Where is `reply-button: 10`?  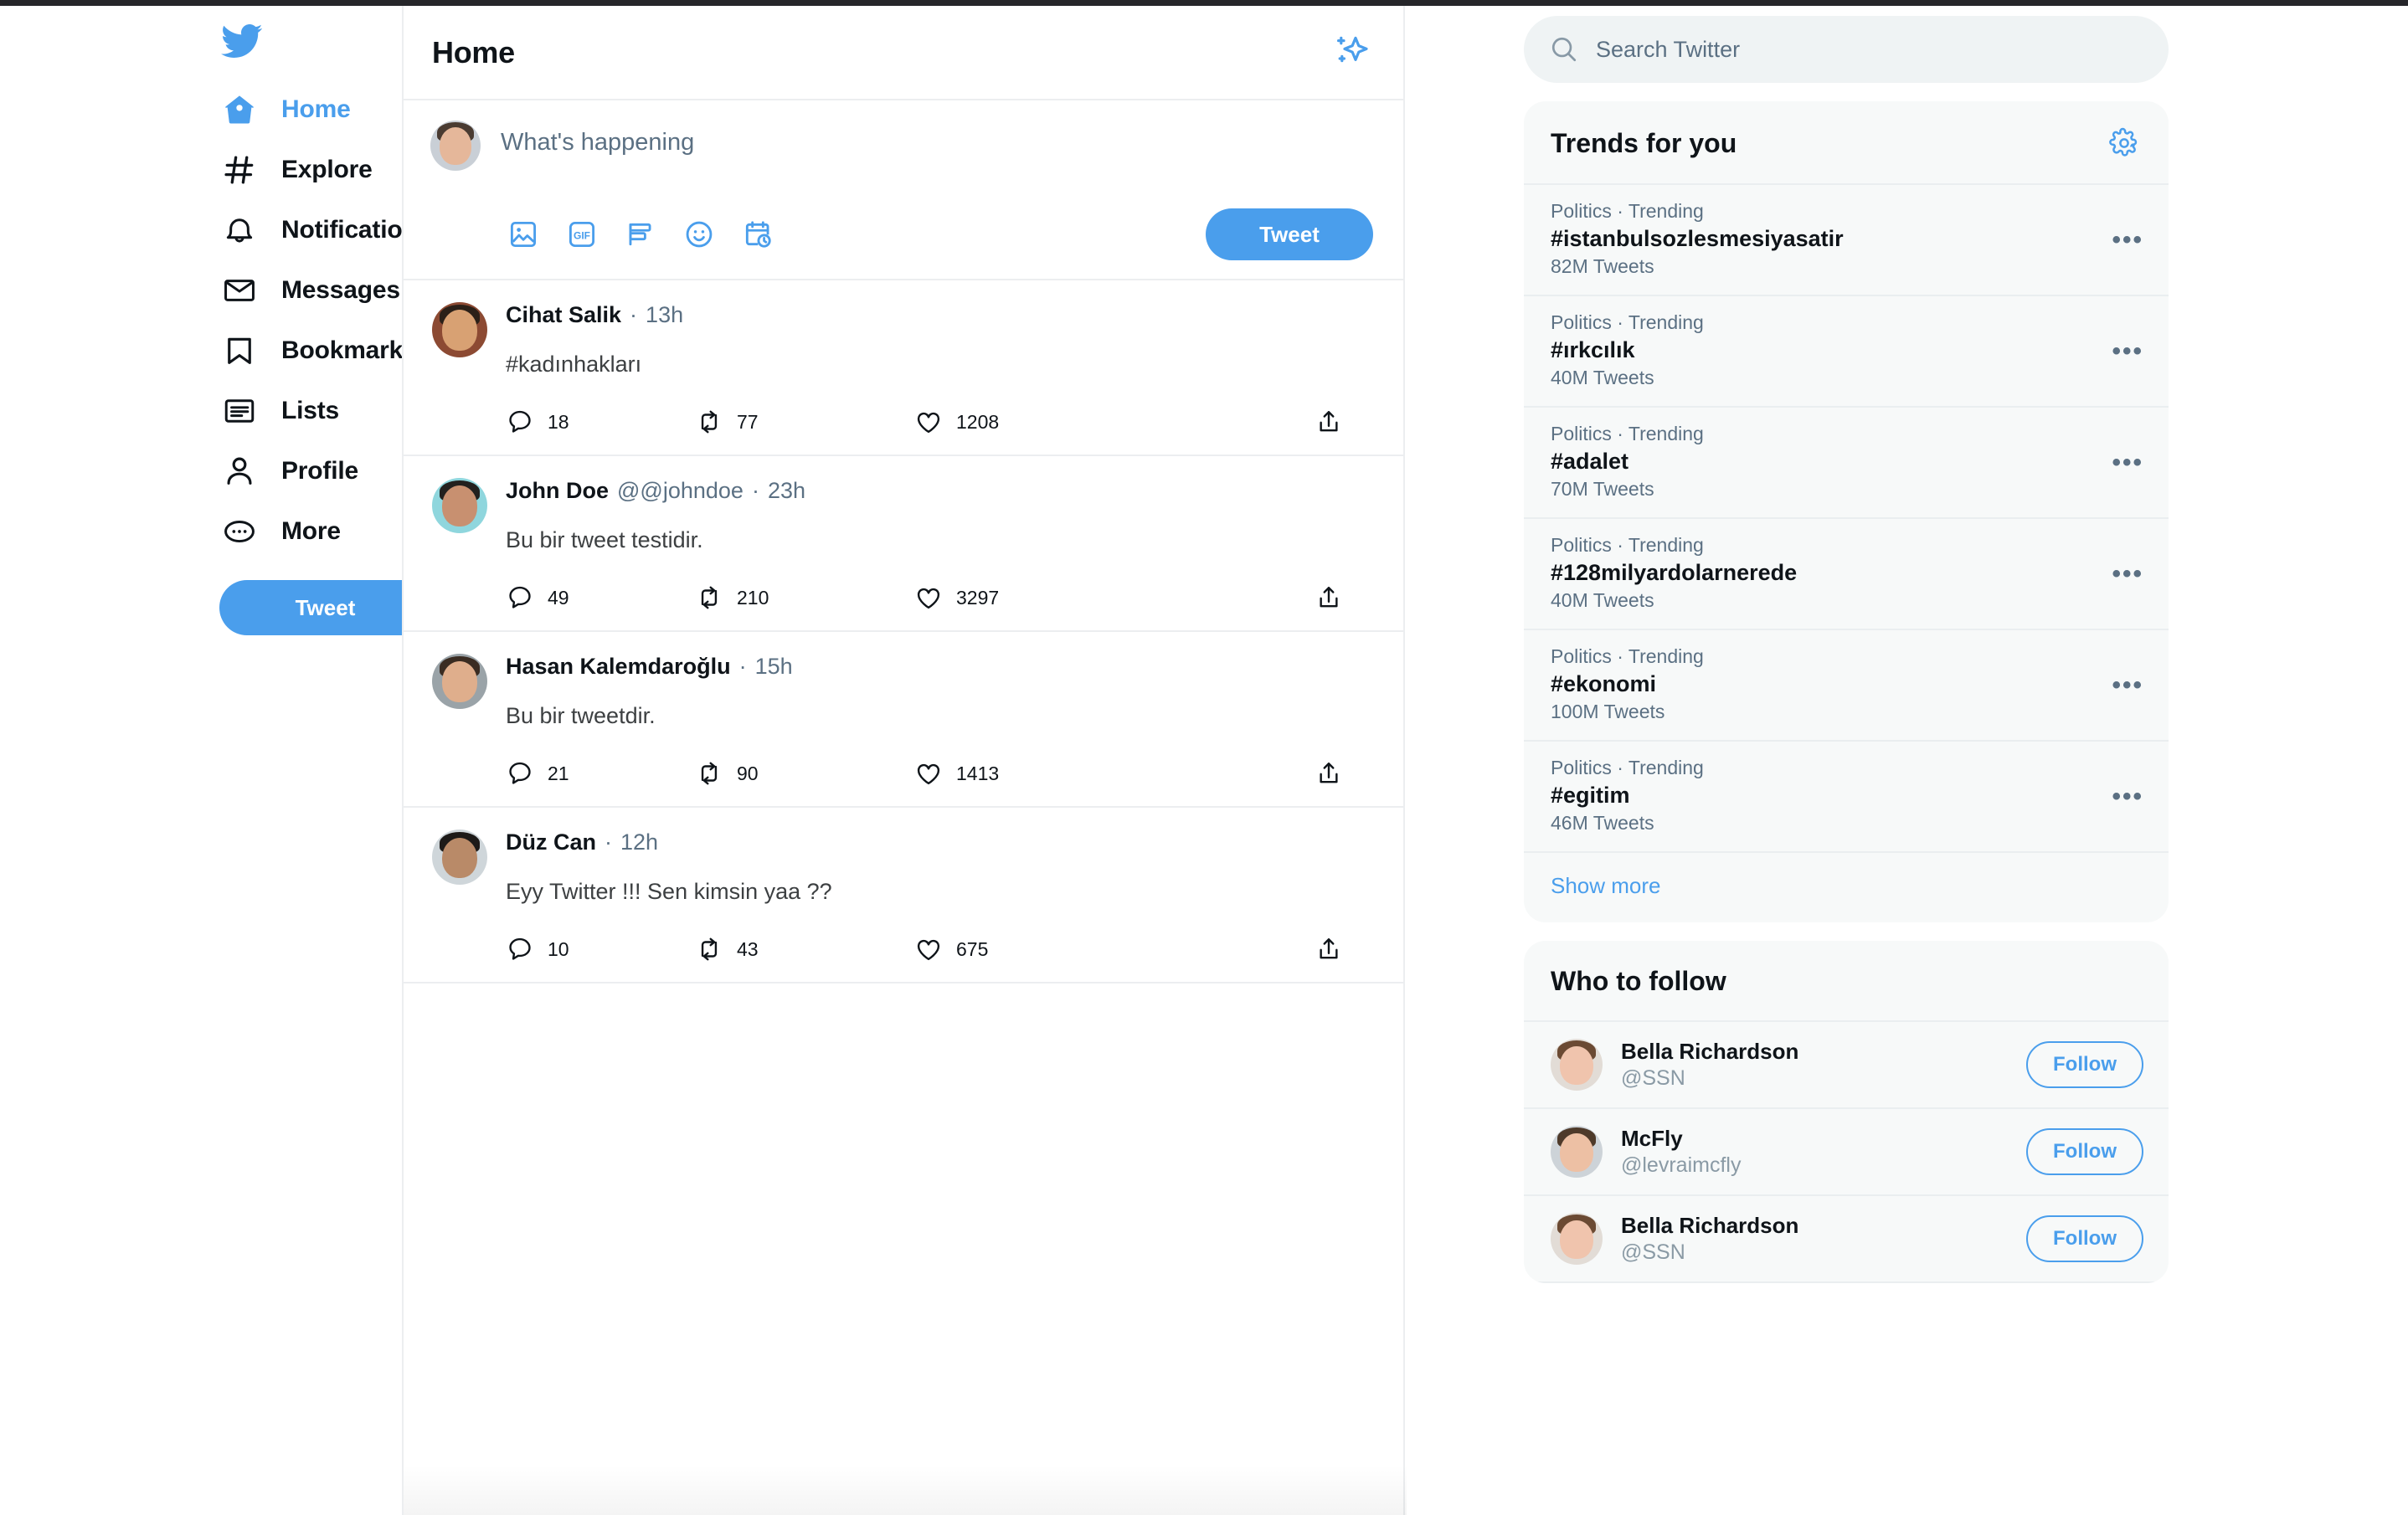 reply-button: 10 is located at coordinates (600, 949).